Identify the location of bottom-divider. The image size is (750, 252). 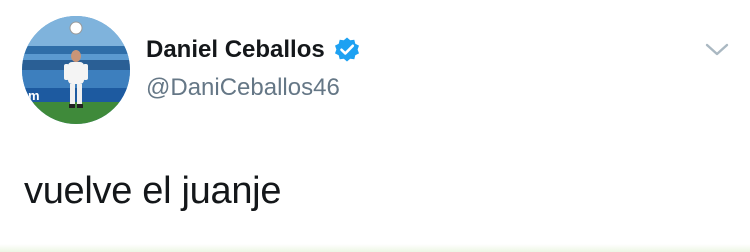
(375, 248).